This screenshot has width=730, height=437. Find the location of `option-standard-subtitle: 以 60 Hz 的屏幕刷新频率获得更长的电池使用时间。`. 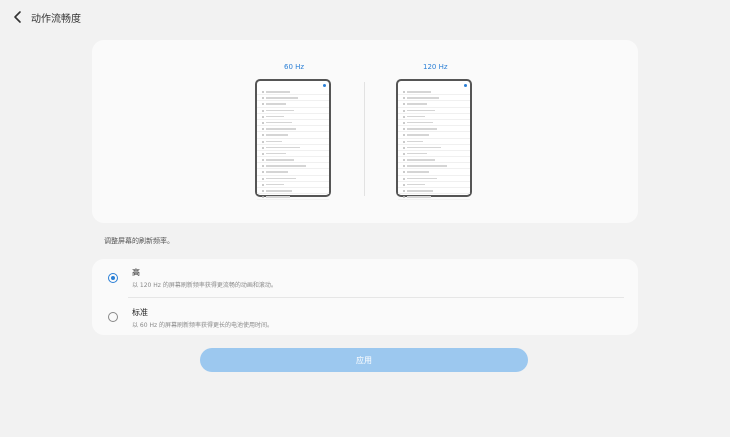

option-standard-subtitle: 以 60 Hz 的屏幕刷新频率获得更长的电池使用时间。 is located at coordinates (203, 325).